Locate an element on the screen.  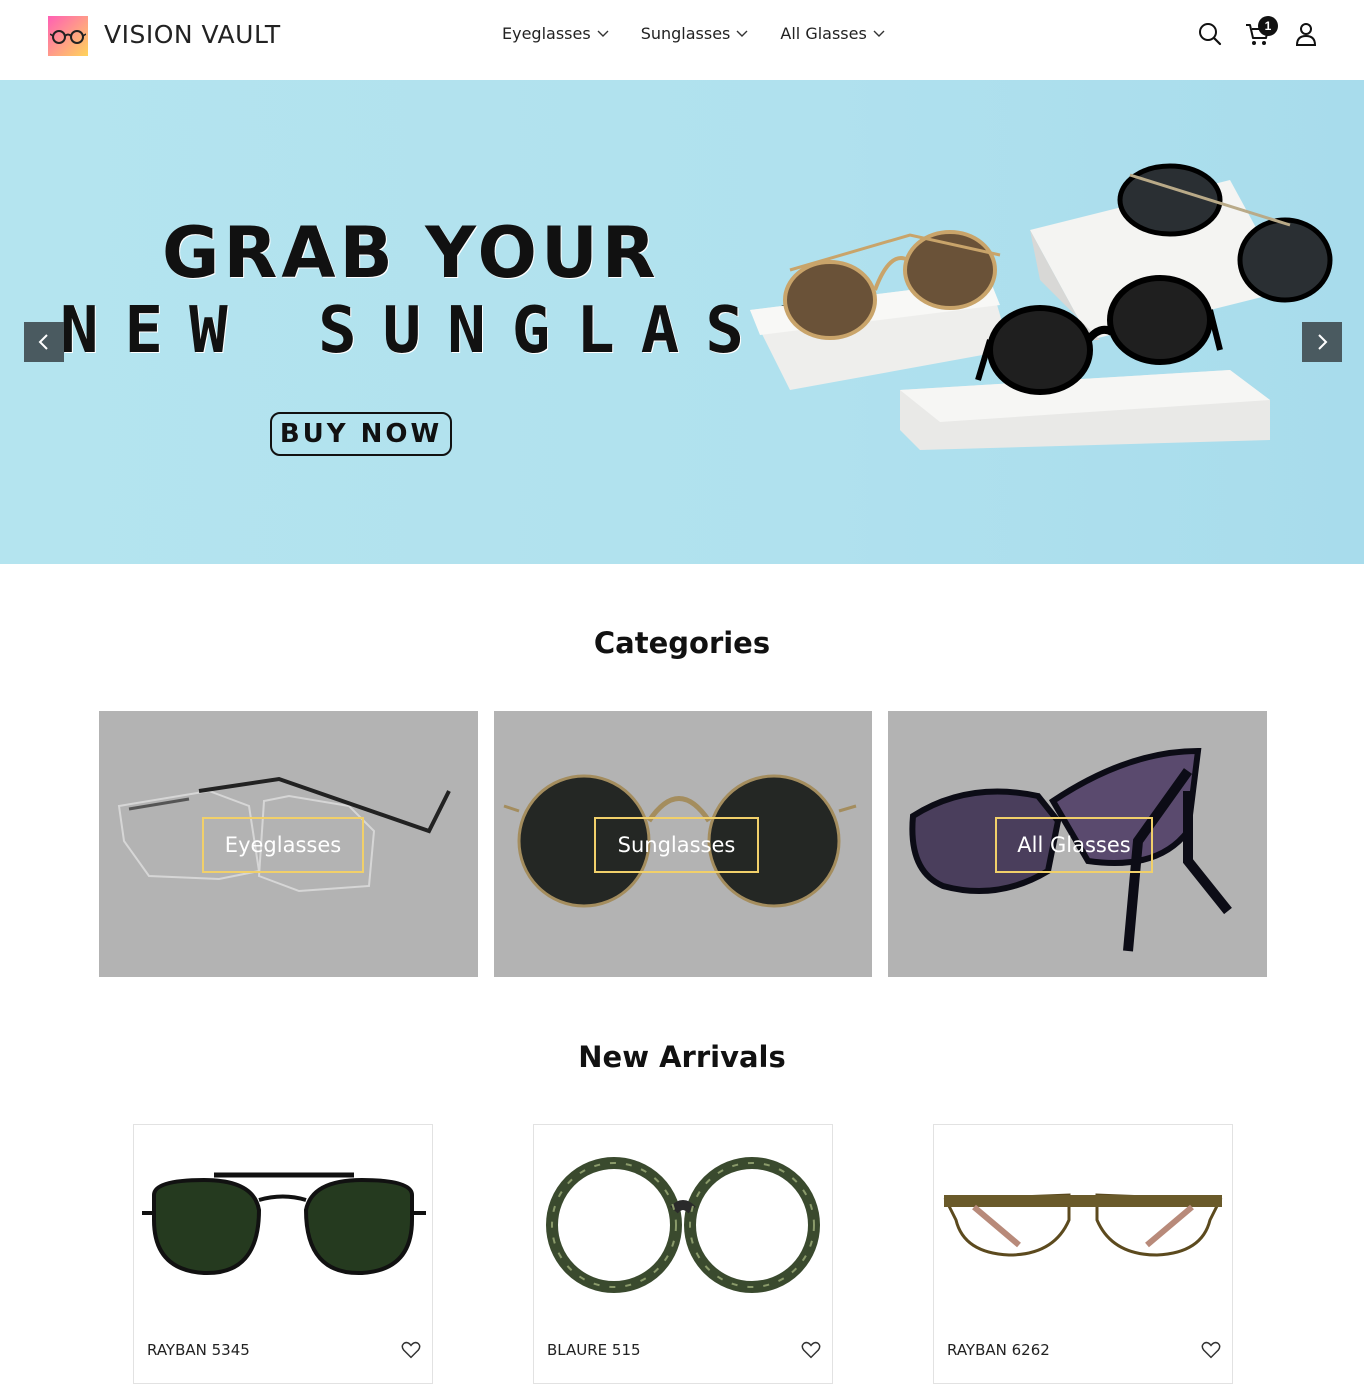
nav-label: Sunglasses is located at coordinates (685, 33).